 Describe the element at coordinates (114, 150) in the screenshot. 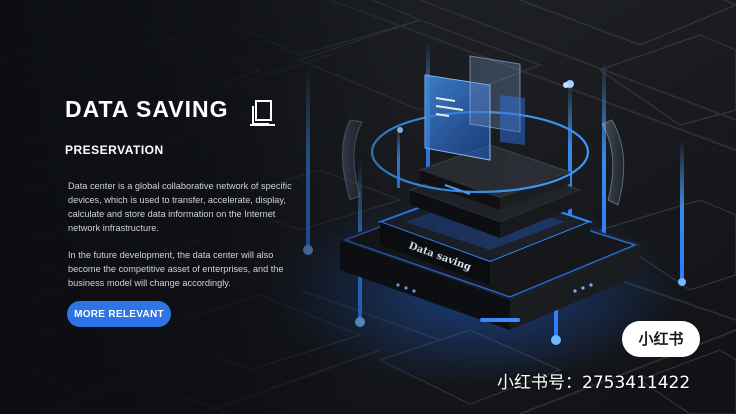

I see `section-subtitle: PRESERVATION` at that location.